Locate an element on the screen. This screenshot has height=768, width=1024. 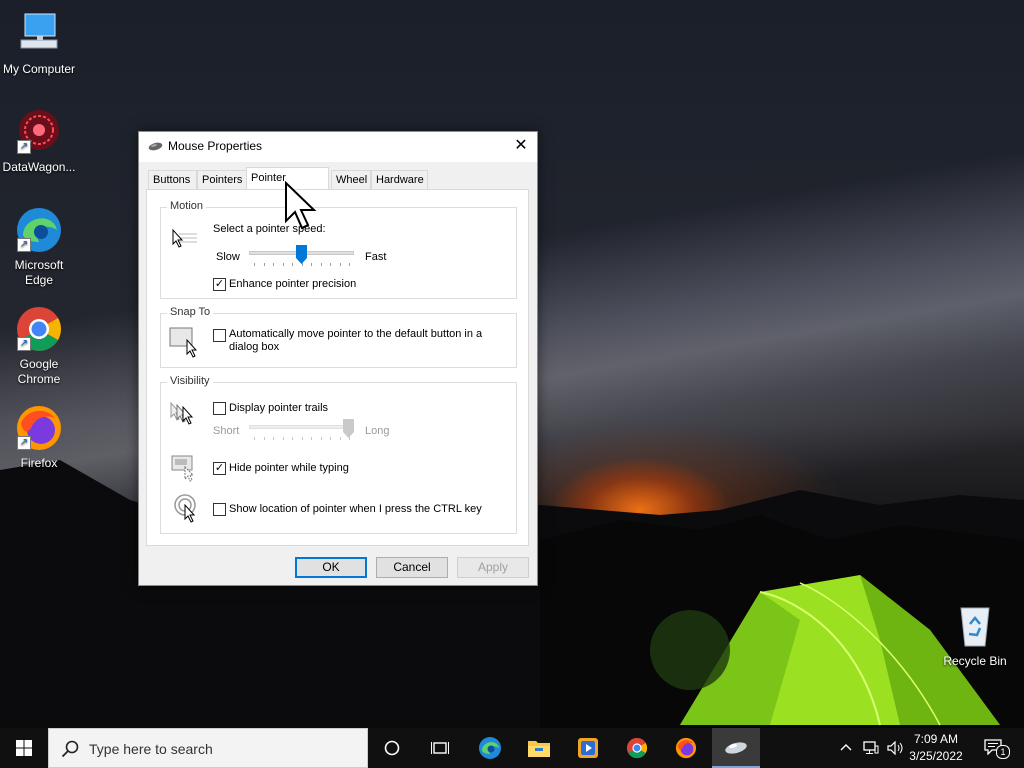
show-hidden-icons-button is located at coordinates (846, 748).